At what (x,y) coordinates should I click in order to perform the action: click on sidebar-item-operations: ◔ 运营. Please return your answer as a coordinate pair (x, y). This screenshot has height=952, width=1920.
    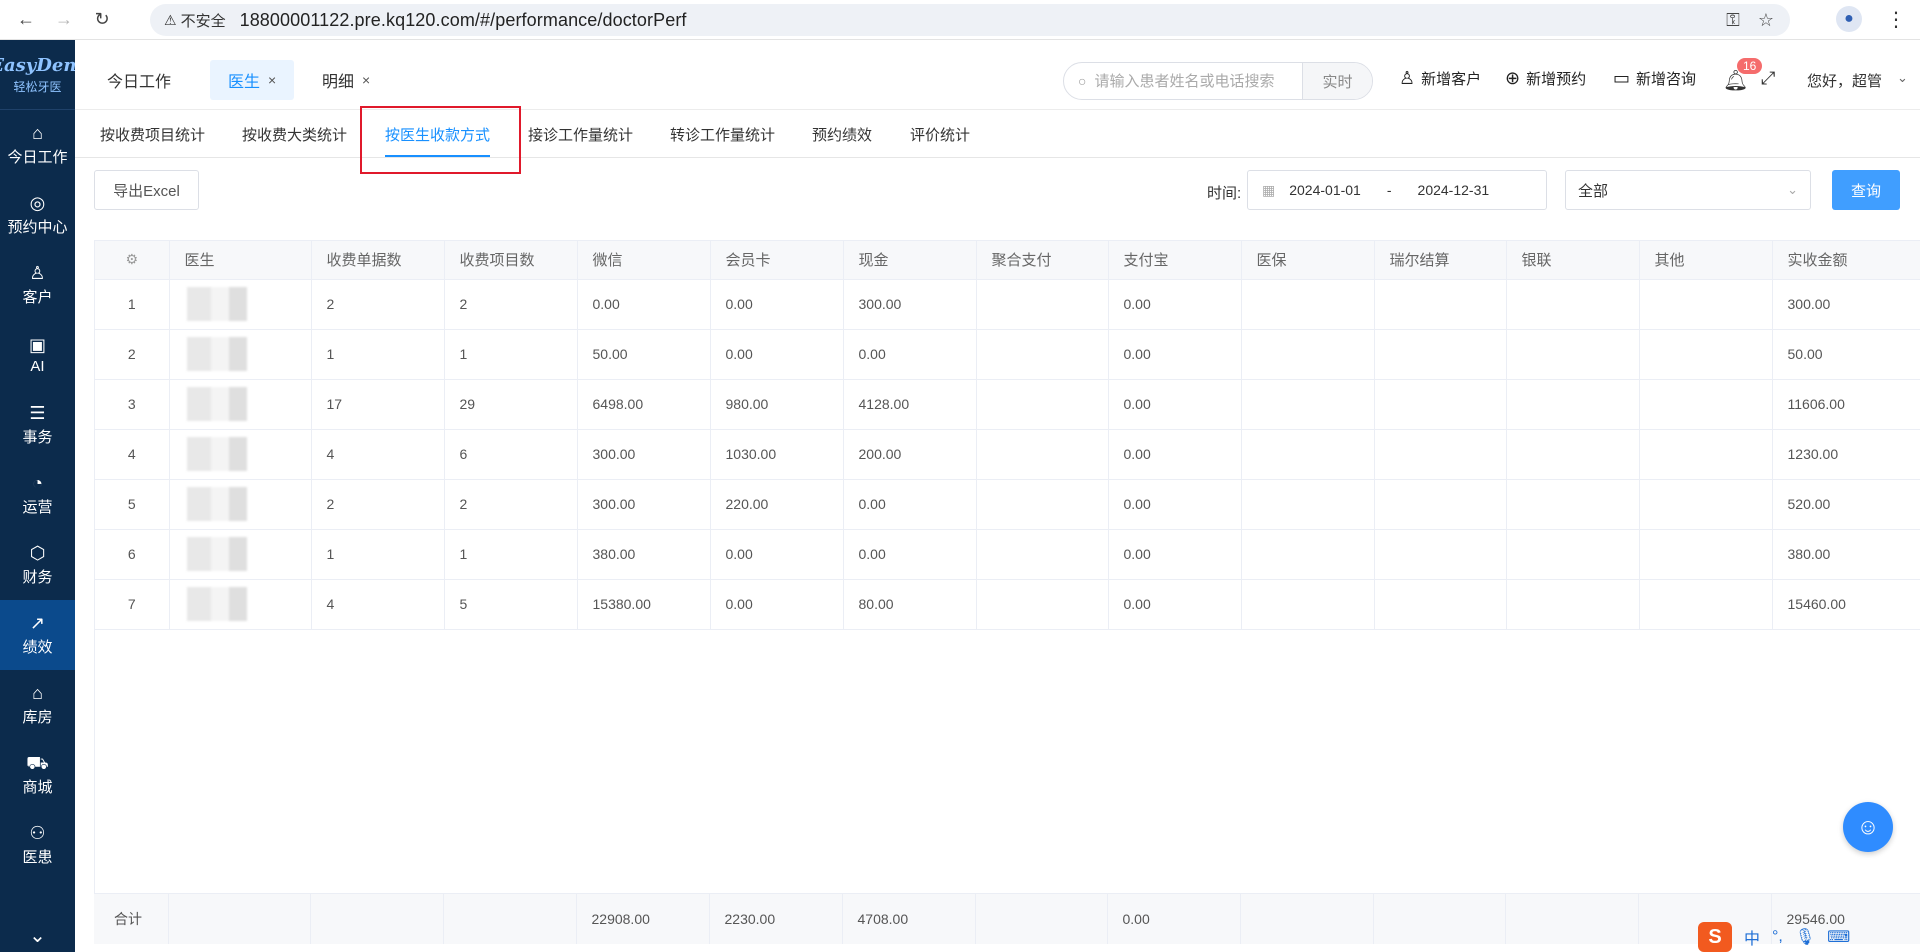
    Looking at the image, I should click on (37, 495).